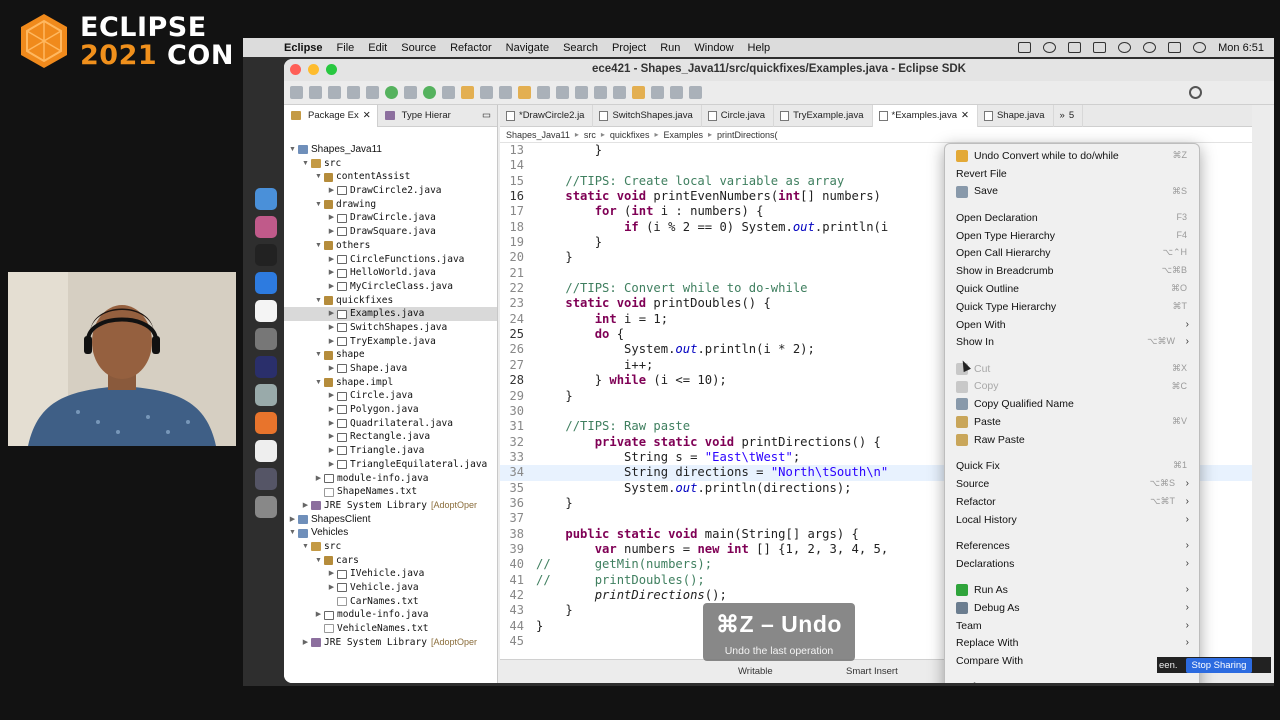 The height and width of the screenshot is (720, 1280). I want to click on tree-item: ▶ ShapesClient, so click(390, 520).